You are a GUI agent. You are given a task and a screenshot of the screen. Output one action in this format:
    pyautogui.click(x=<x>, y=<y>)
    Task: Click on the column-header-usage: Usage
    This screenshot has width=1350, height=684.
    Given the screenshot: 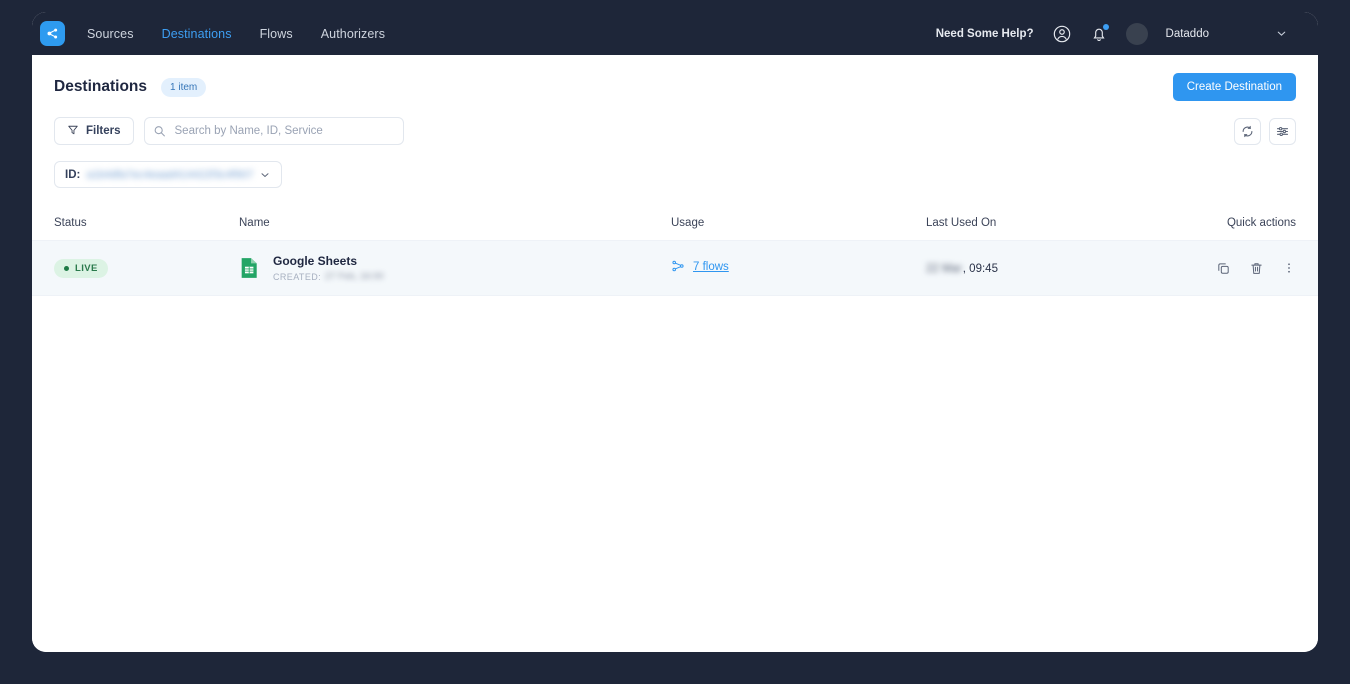 What is the action you would take?
    pyautogui.click(x=688, y=223)
    